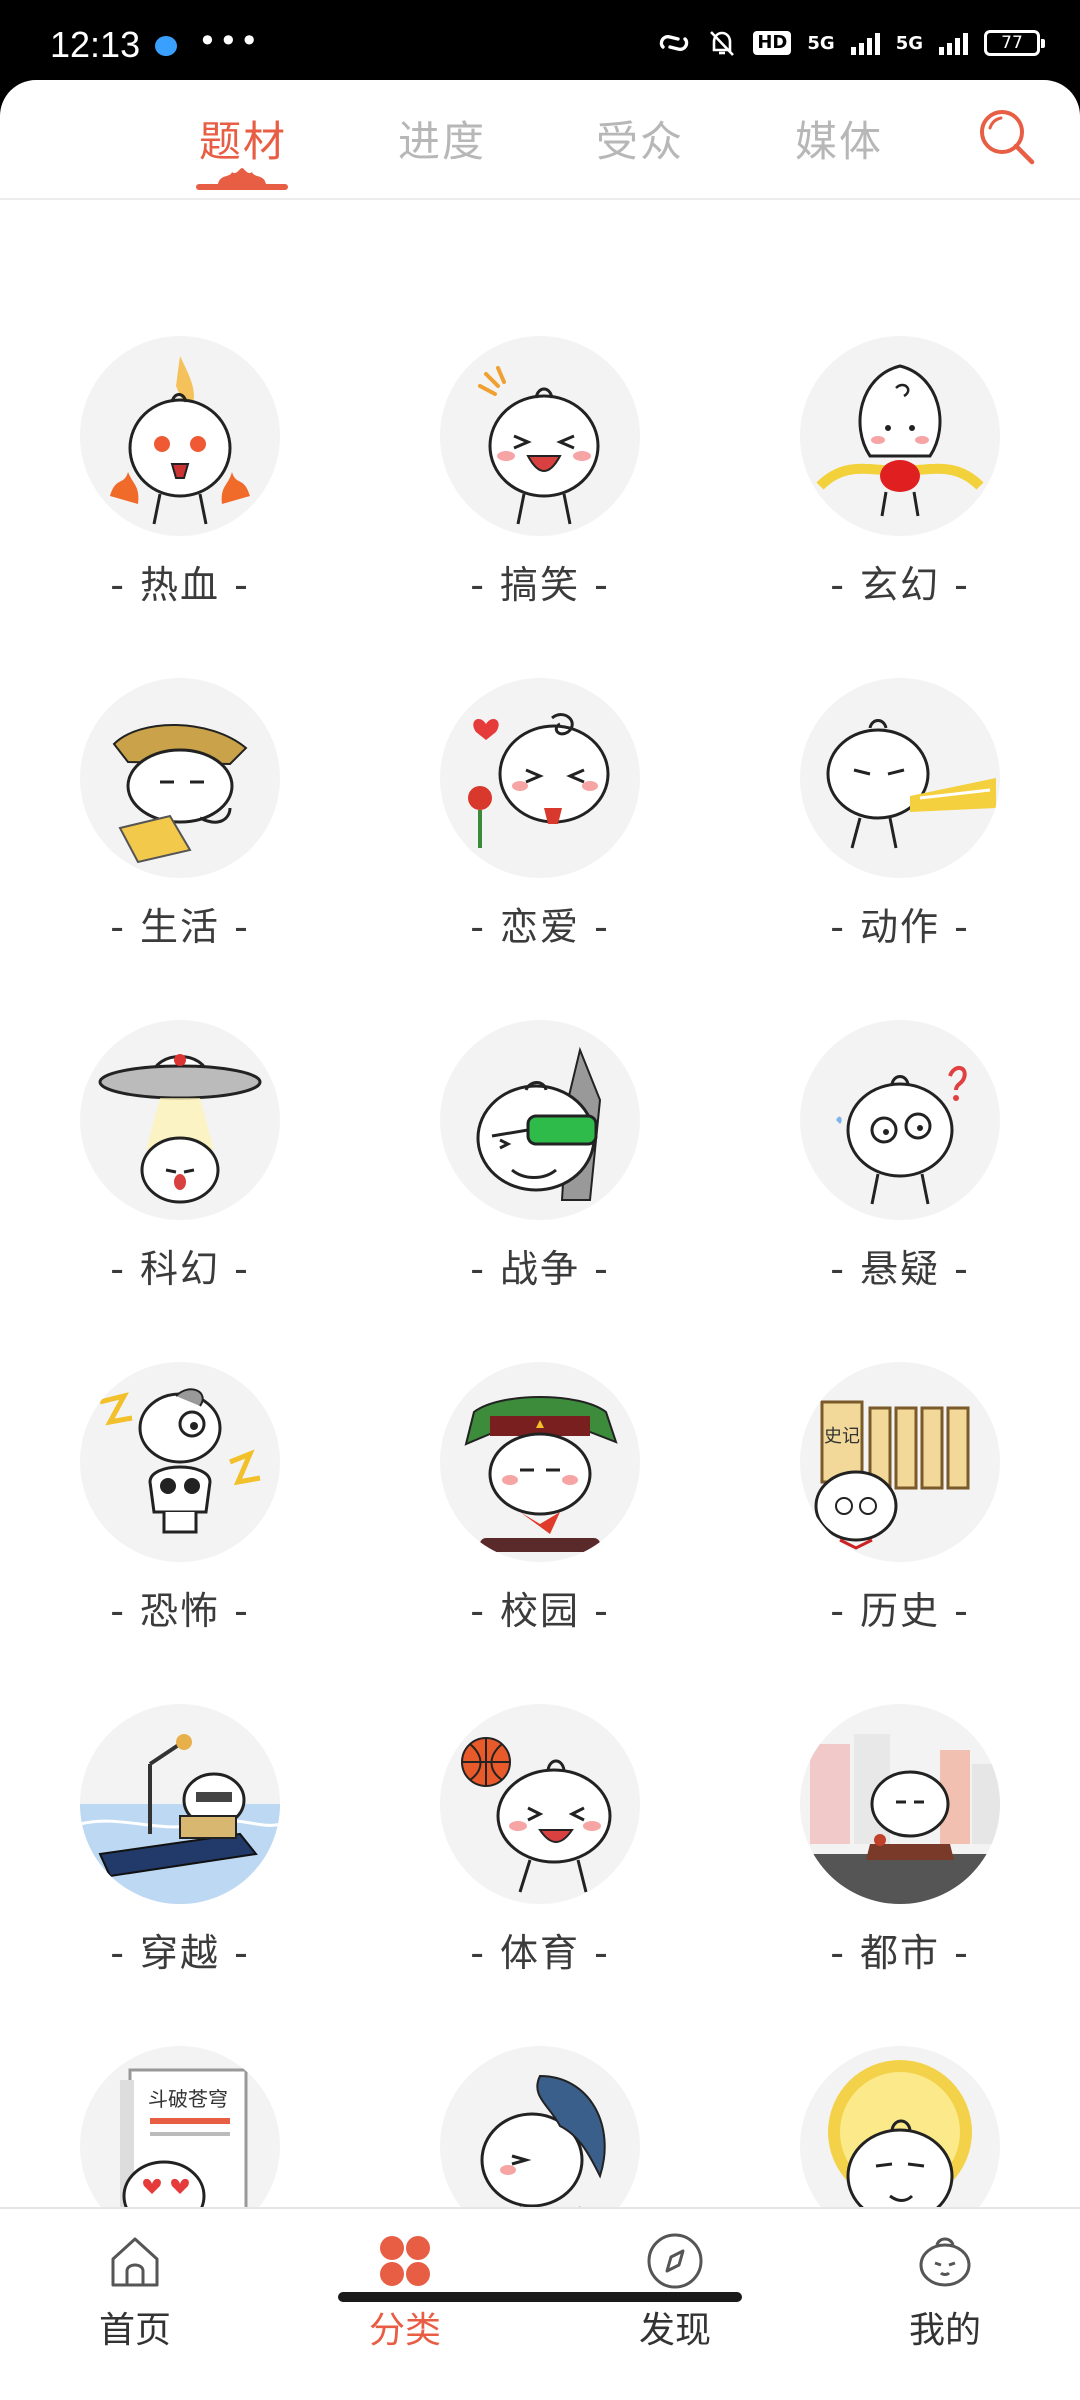 The width and height of the screenshot is (1080, 2400). What do you see at coordinates (540, 2297) in the screenshot?
I see `home-indicator-bar` at bounding box center [540, 2297].